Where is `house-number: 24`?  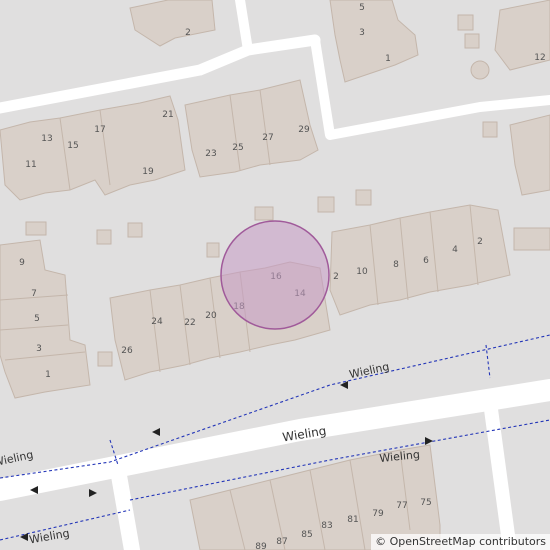
house-number: 24 is located at coordinates (157, 322).